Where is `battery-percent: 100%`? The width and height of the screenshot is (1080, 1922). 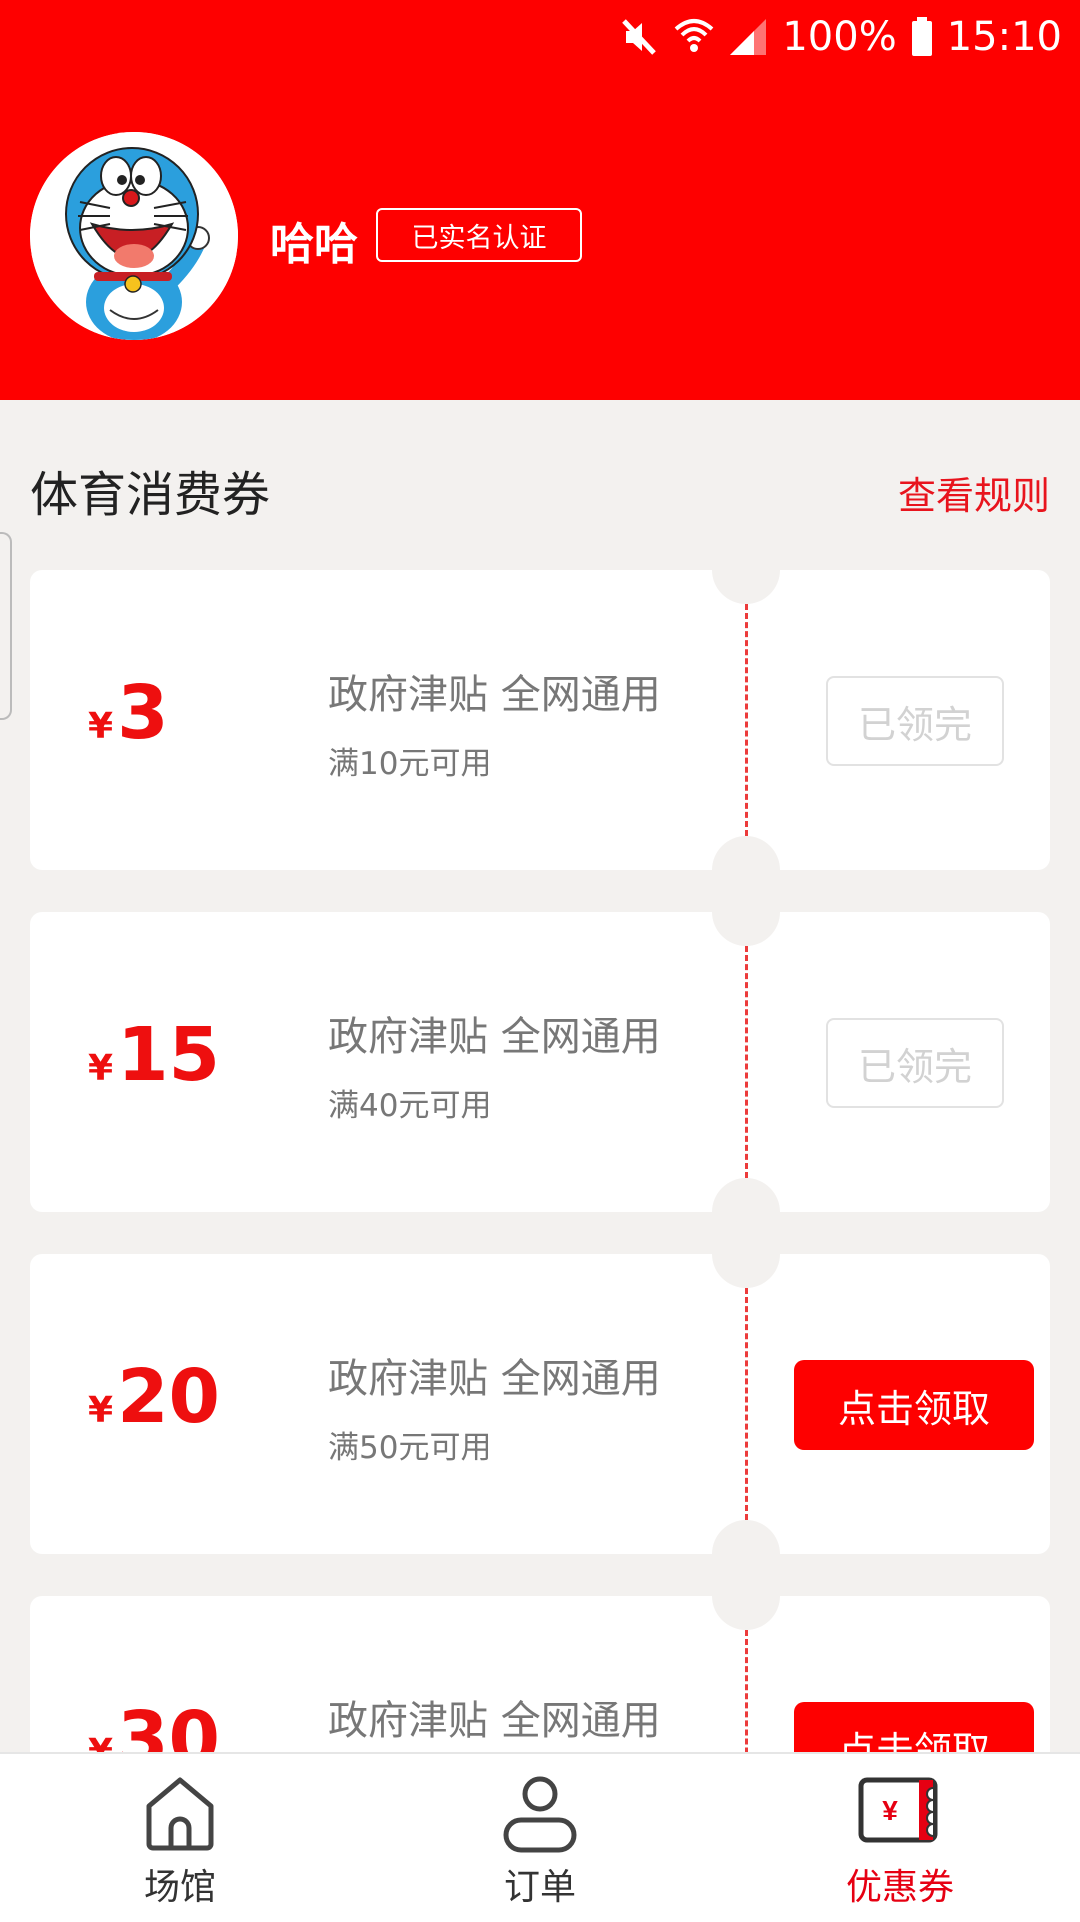 battery-percent: 100% is located at coordinates (839, 37).